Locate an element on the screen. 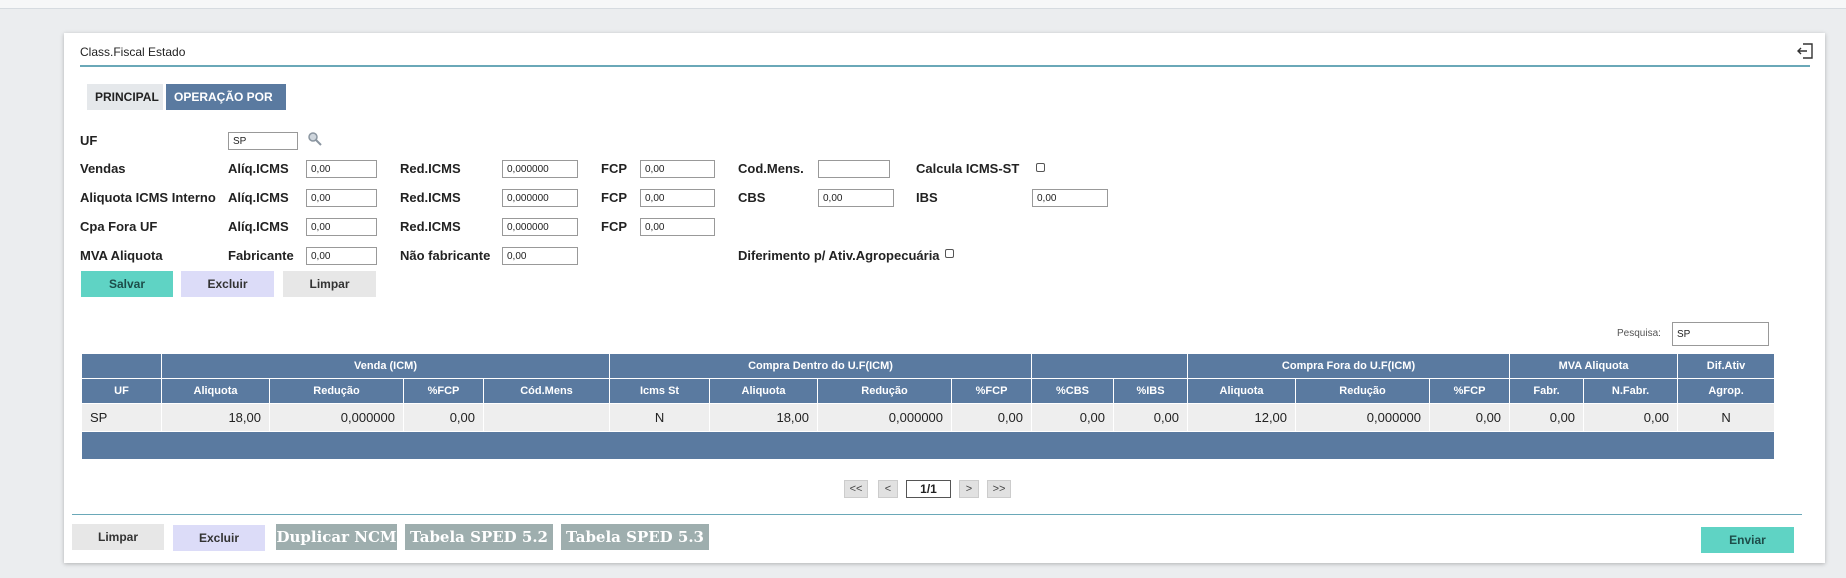  group-header-blank is located at coordinates (121, 366).